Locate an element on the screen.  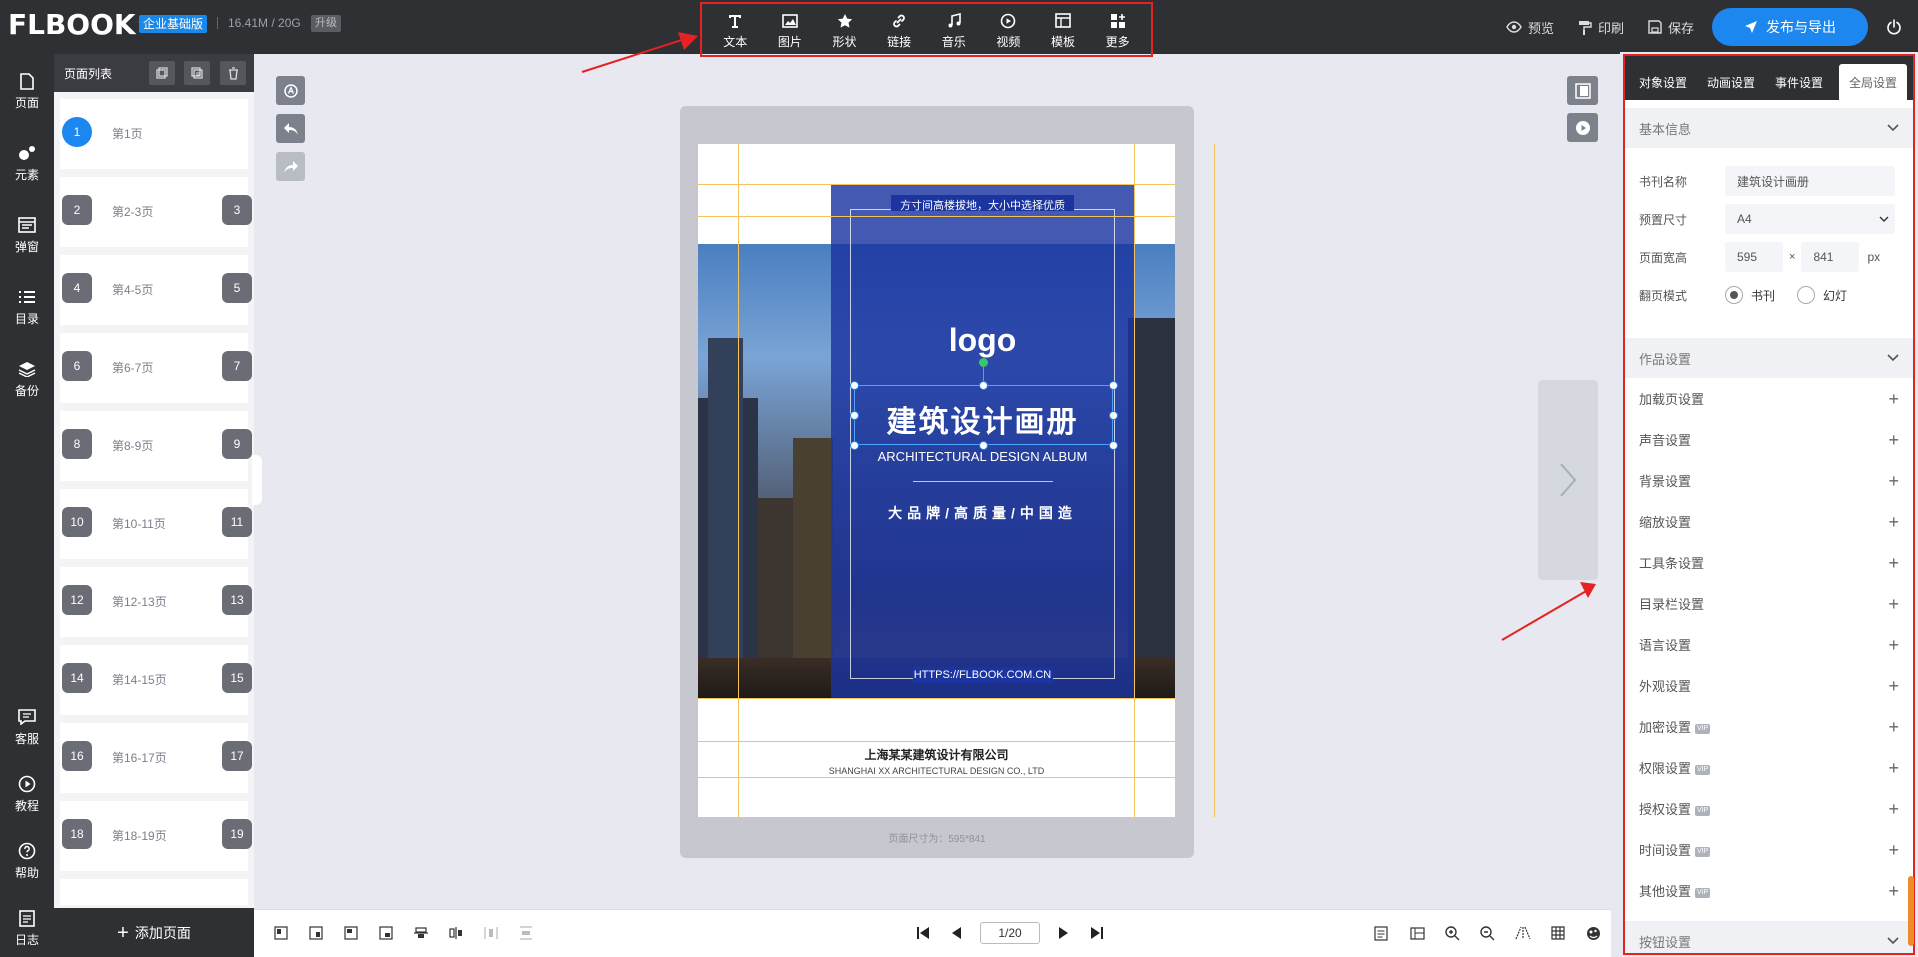
delete-page-button is located at coordinates (233, 73).